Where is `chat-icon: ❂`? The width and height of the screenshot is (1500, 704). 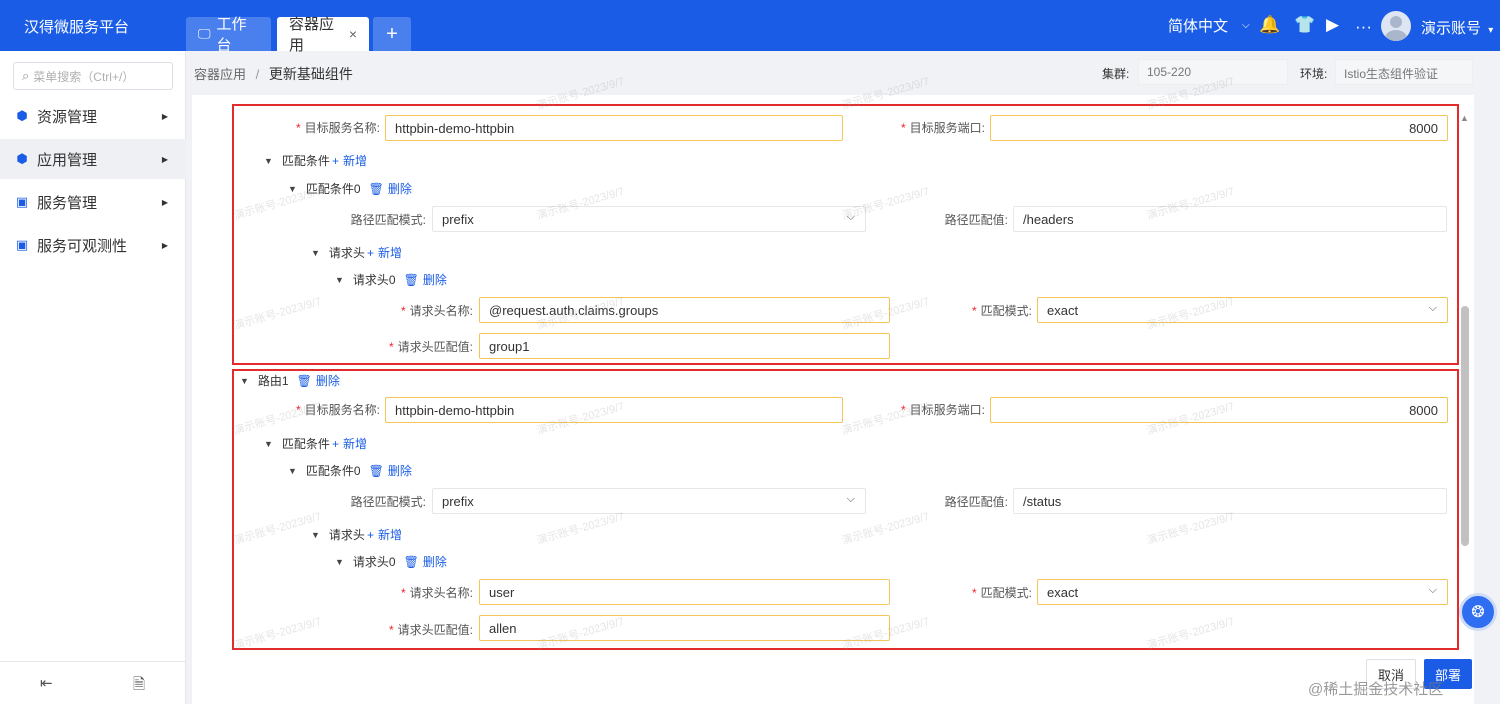 chat-icon: ❂ is located at coordinates (1478, 612).